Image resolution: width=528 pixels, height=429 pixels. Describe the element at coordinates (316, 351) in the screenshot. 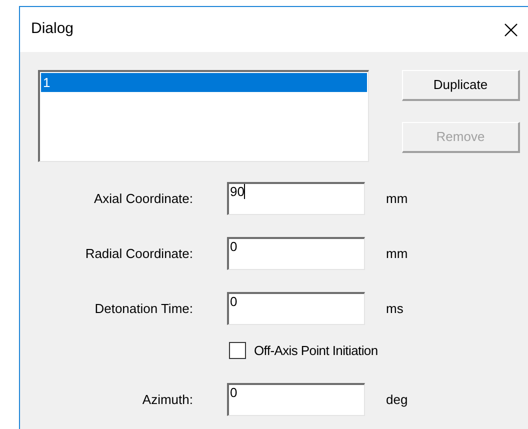

I see `checkbox-label: Off-Axis Point Initiation` at that location.